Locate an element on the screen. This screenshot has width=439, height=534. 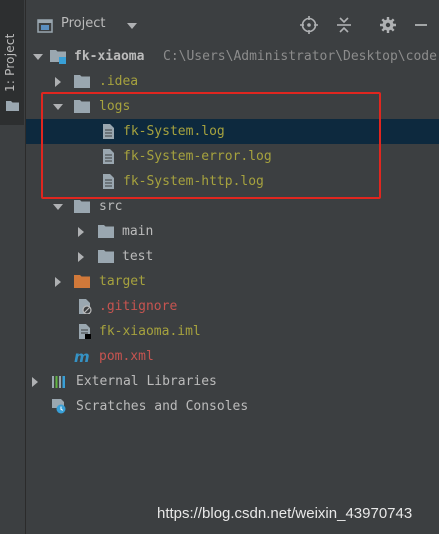
tree-row-target: target is located at coordinates (232, 281).